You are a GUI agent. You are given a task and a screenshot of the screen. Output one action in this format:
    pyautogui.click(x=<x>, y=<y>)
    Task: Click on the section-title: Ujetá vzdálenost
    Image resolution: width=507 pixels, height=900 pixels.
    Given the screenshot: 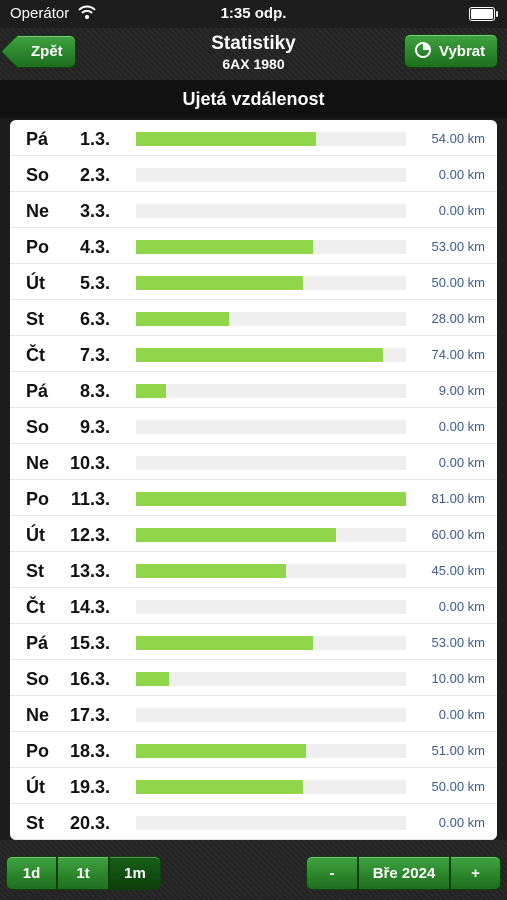 What is the action you would take?
    pyautogui.click(x=253, y=99)
    